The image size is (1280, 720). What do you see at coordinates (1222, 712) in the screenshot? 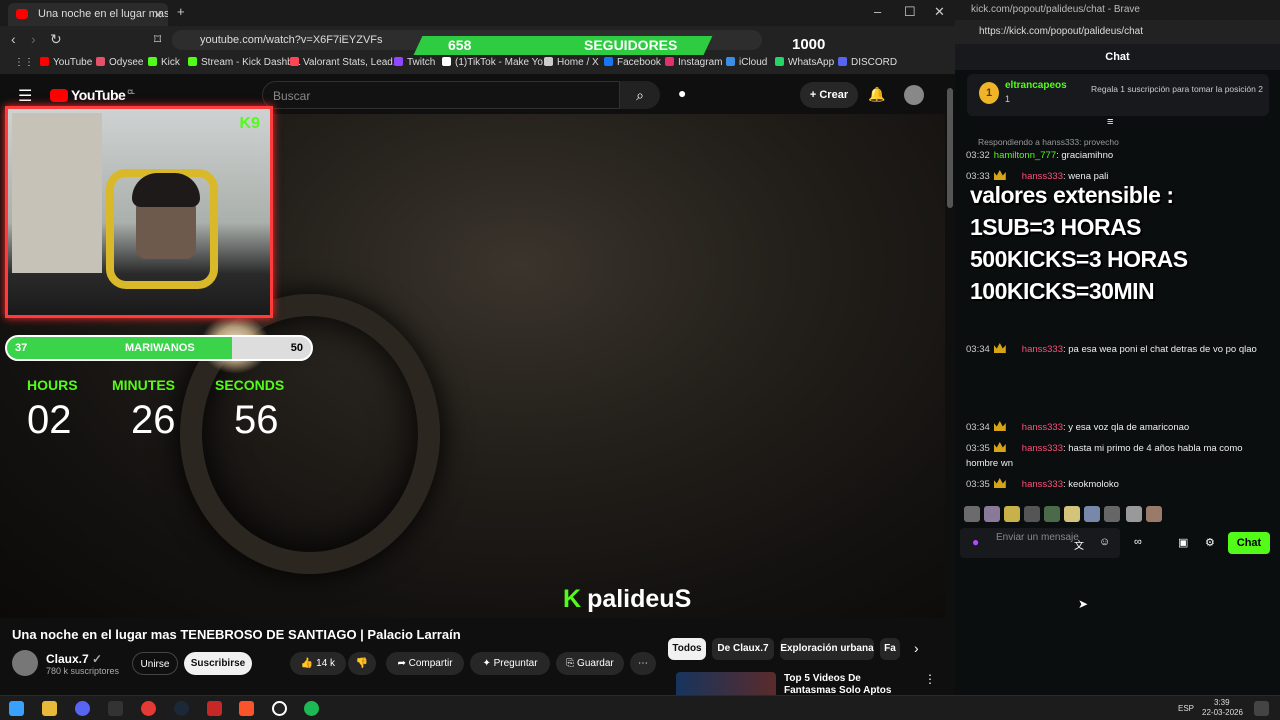
I see `clock-date: 22-03-2026` at bounding box center [1222, 712].